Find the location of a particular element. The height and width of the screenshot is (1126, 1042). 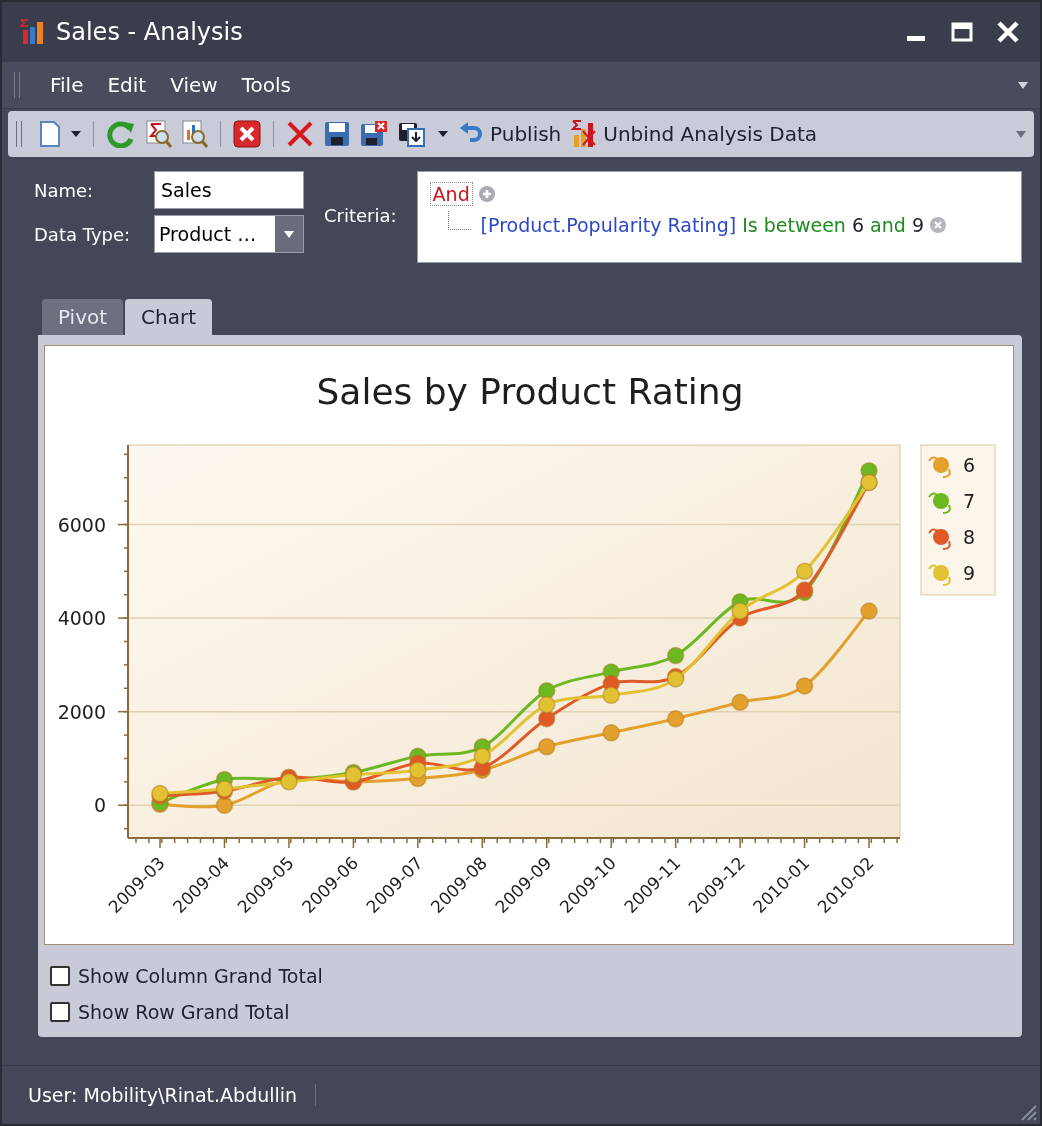

y-tick-label: 0 is located at coordinates (99, 805).